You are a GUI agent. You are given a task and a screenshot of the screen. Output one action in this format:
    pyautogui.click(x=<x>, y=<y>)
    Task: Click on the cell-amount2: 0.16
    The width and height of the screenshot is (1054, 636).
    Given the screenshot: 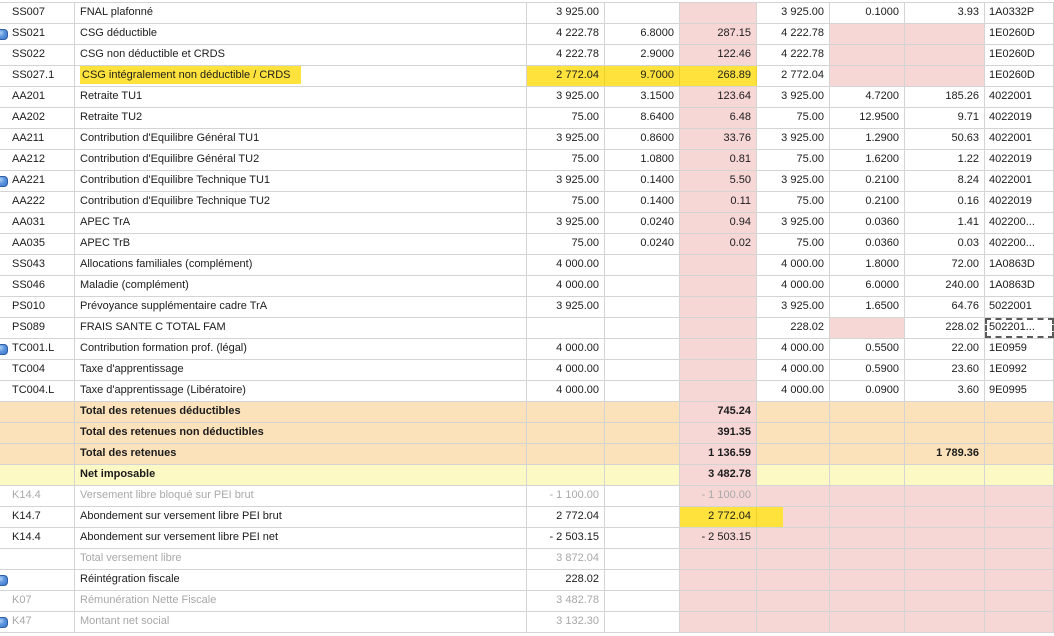 What is the action you would take?
    pyautogui.click(x=945, y=202)
    